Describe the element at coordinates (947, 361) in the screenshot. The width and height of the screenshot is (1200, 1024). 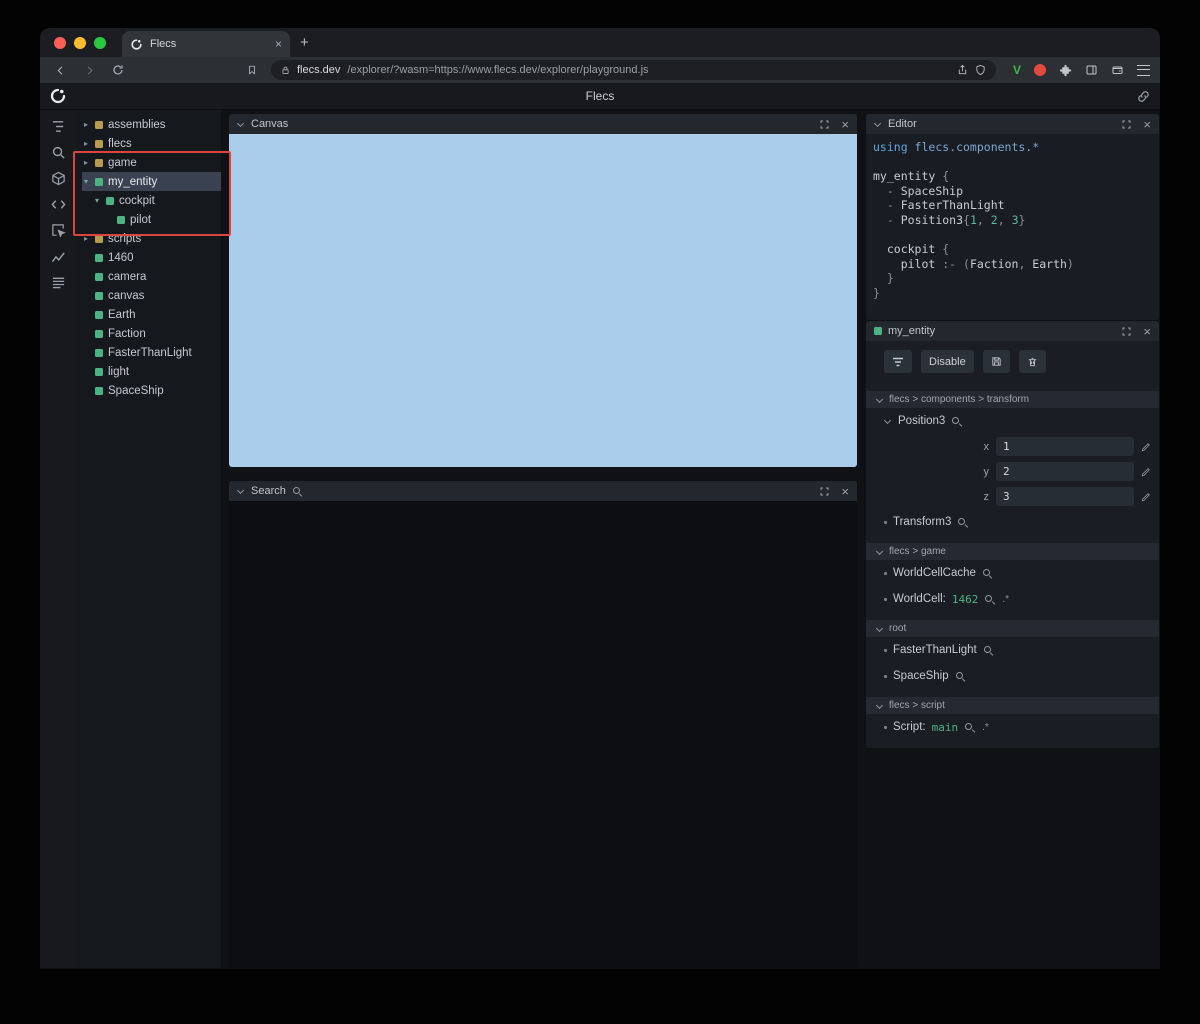
I see `disable-button: Disable` at that location.